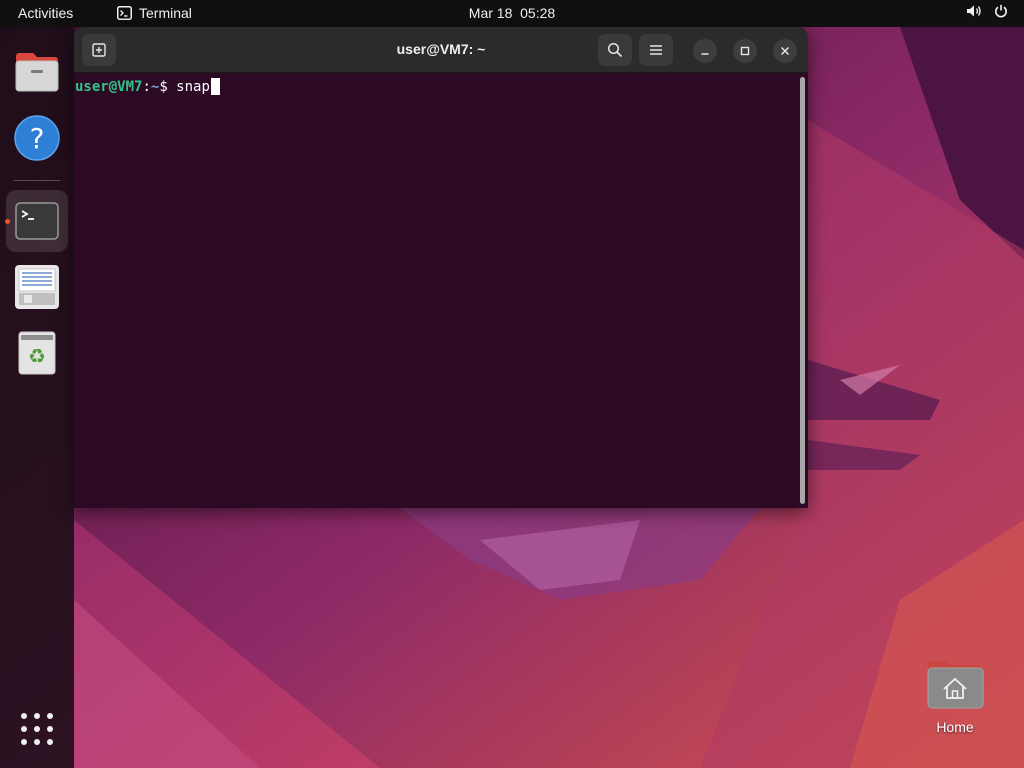  I want to click on prompt-symbol: $, so click(168, 86).